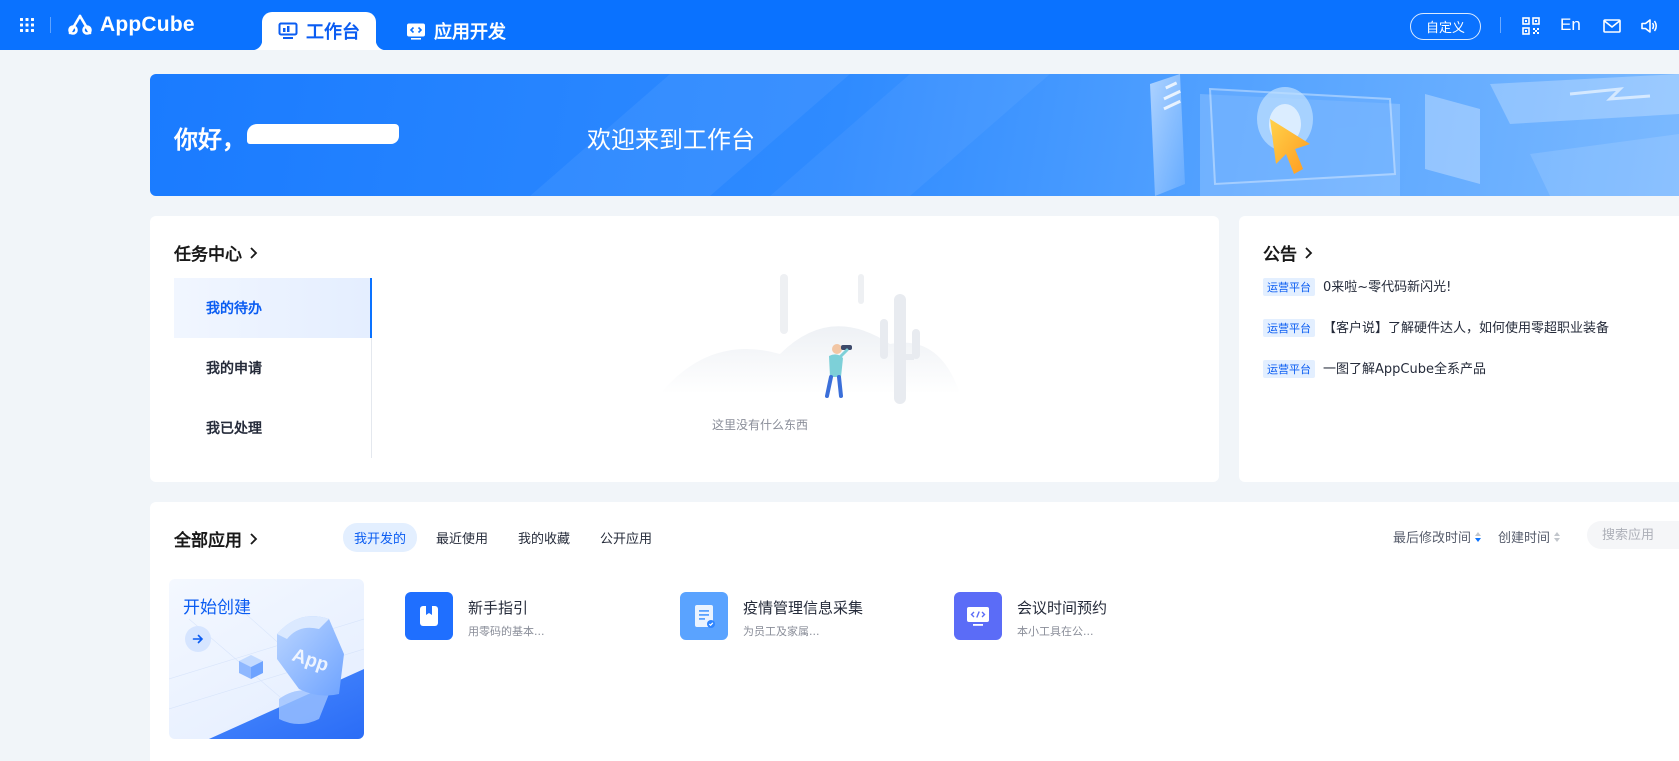  I want to click on language-toggle: En, so click(1570, 25).